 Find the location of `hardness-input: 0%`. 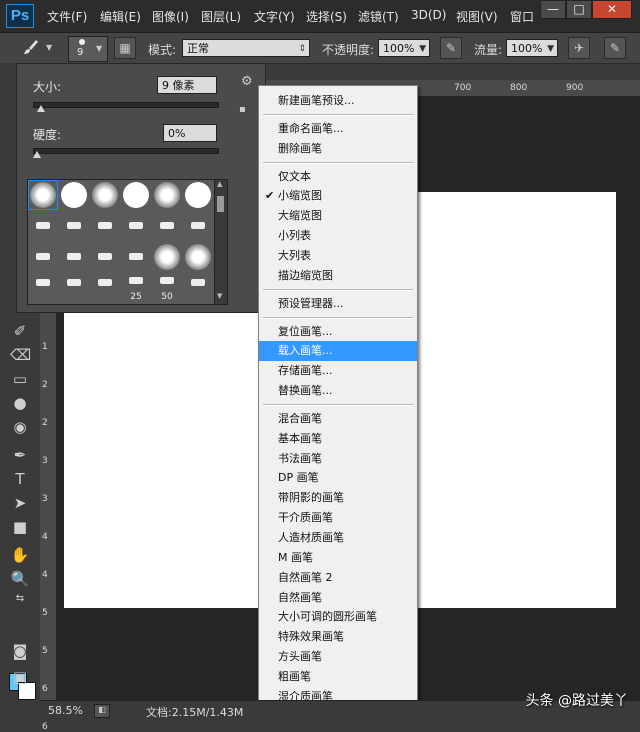

hardness-input: 0% is located at coordinates (190, 133).